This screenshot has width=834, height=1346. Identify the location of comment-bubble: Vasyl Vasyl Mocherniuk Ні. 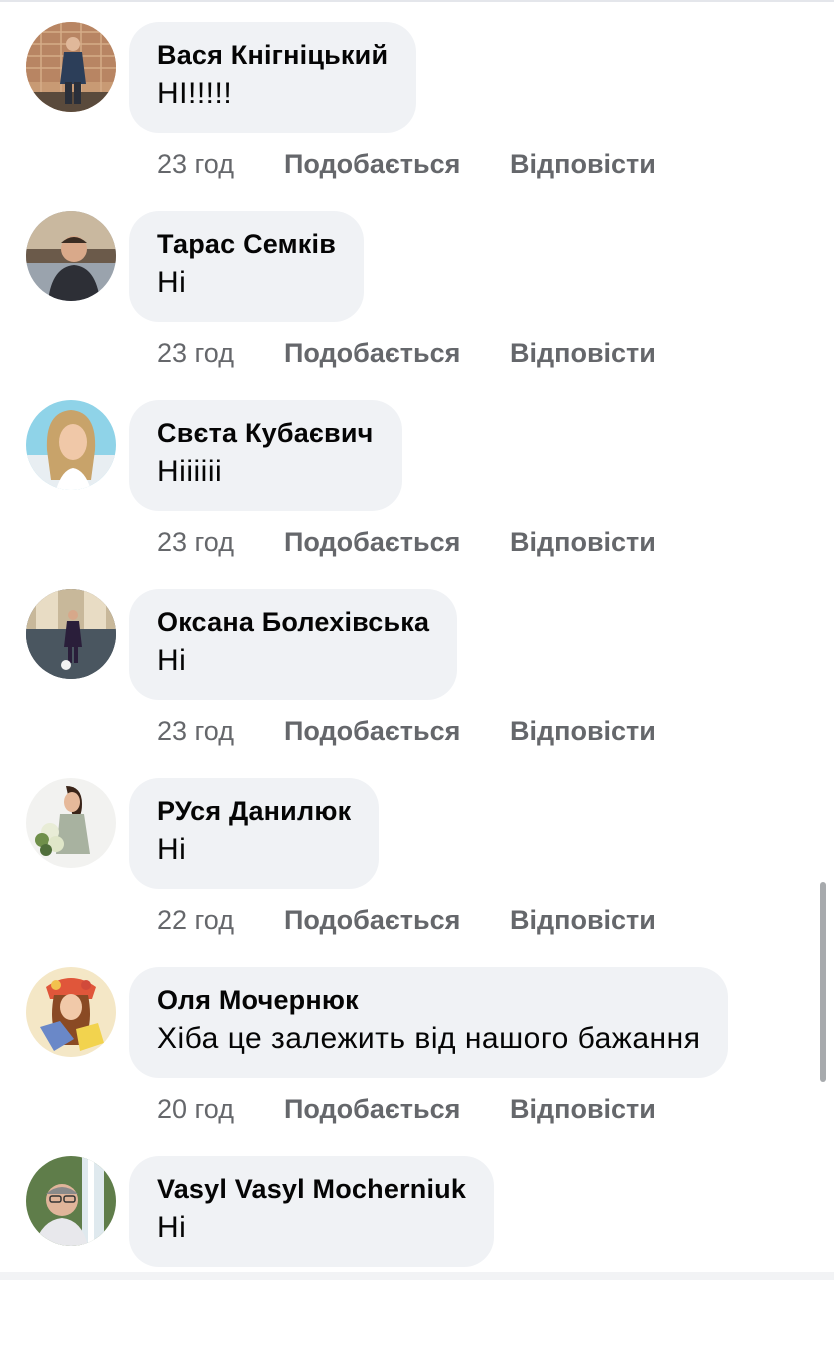
(312, 1211).